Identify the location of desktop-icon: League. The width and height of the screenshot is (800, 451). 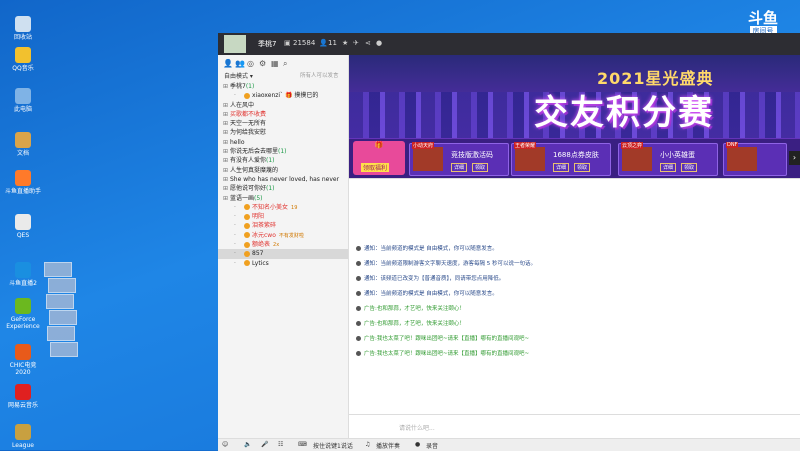
(23, 436).